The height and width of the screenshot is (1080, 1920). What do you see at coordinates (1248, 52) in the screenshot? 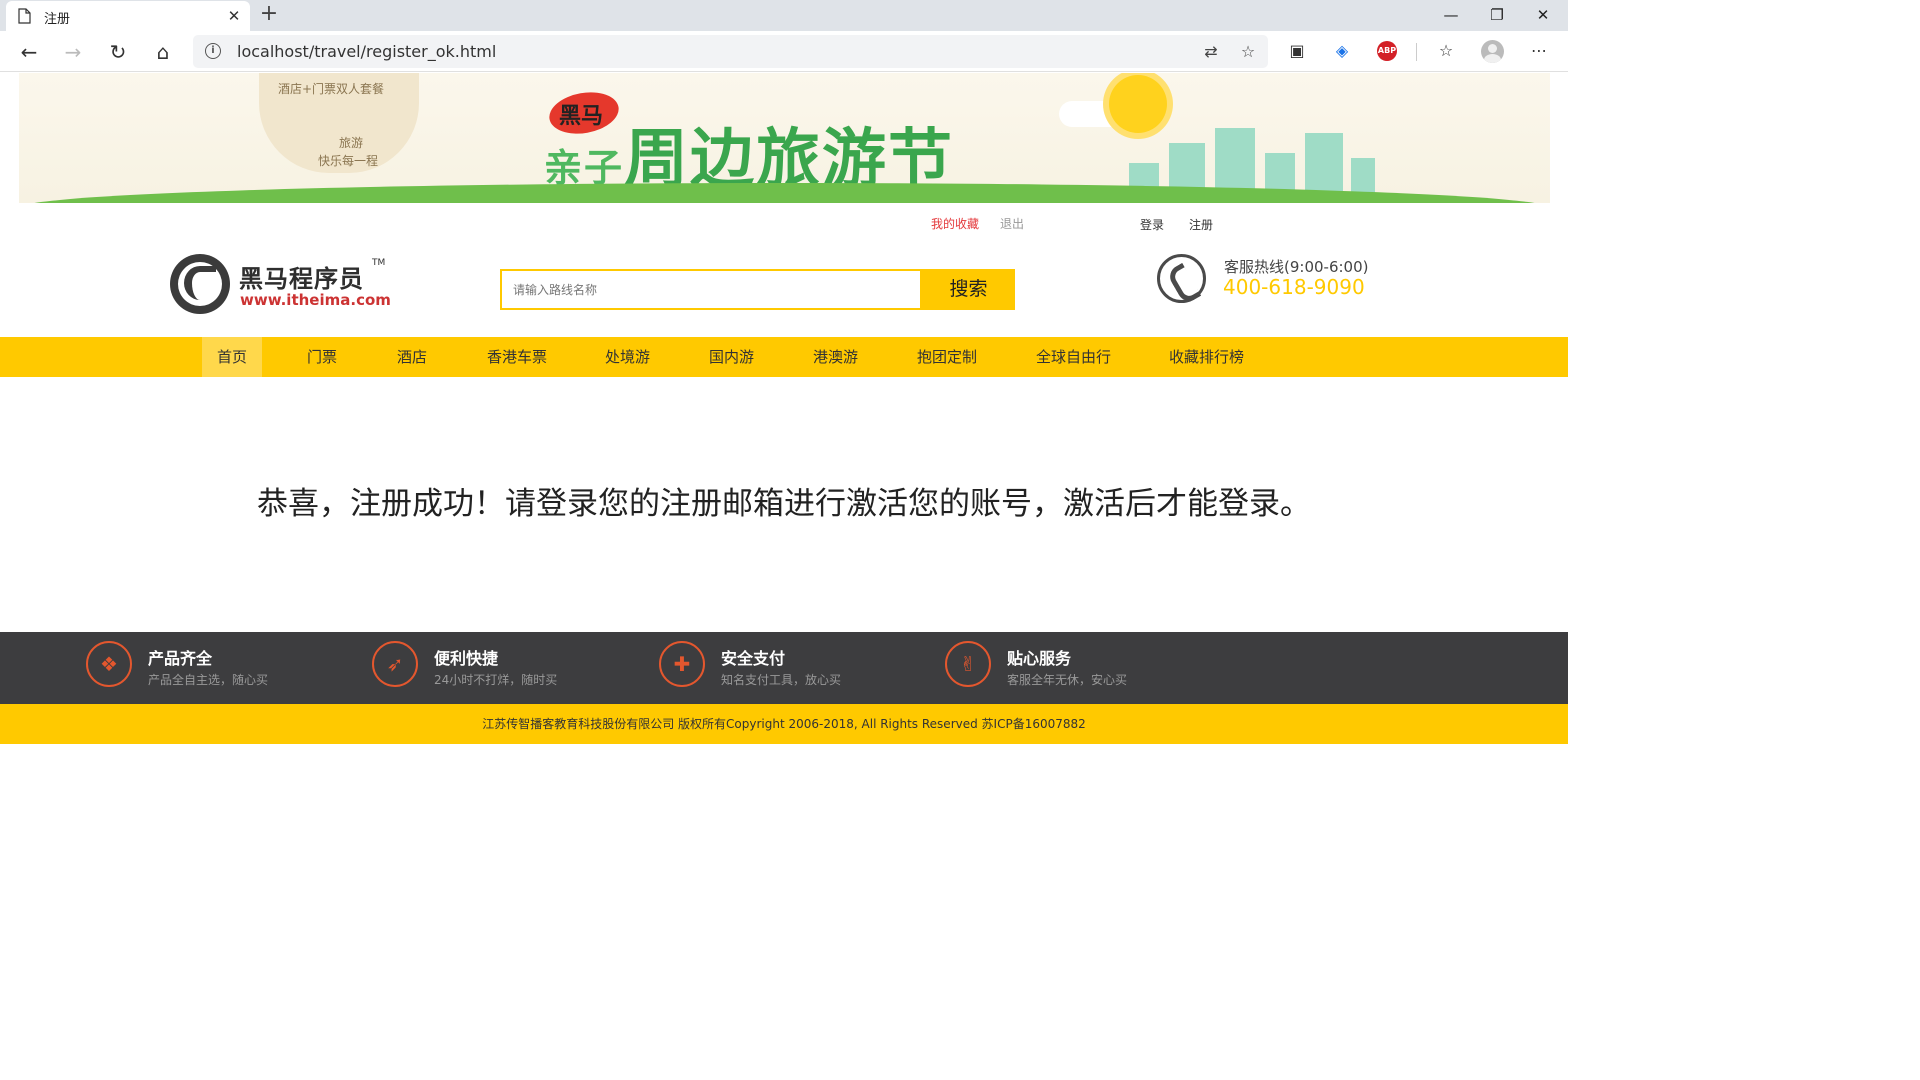
I see `favorite-star-icon: ☆` at bounding box center [1248, 52].